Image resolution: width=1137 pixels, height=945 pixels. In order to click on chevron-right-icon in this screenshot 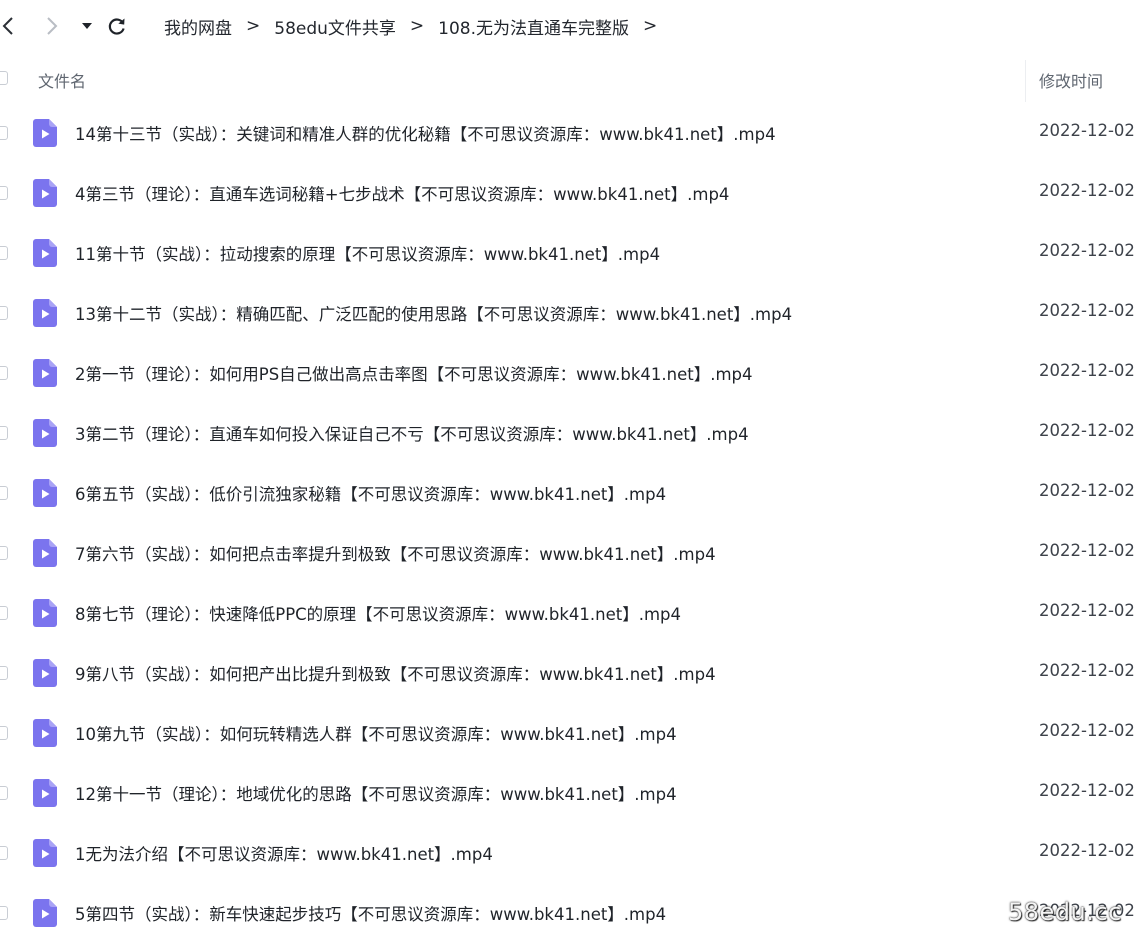, I will do `click(52, 26)`.